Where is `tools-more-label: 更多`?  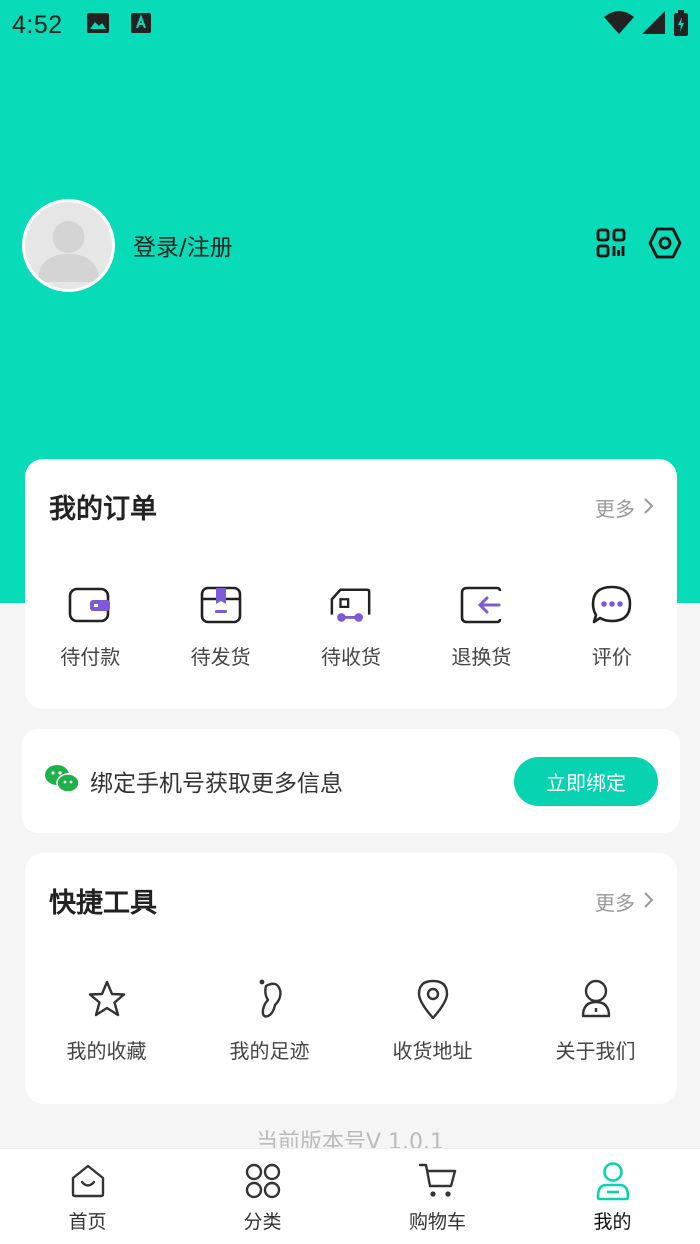
tools-more-label: 更多 is located at coordinates (615, 903).